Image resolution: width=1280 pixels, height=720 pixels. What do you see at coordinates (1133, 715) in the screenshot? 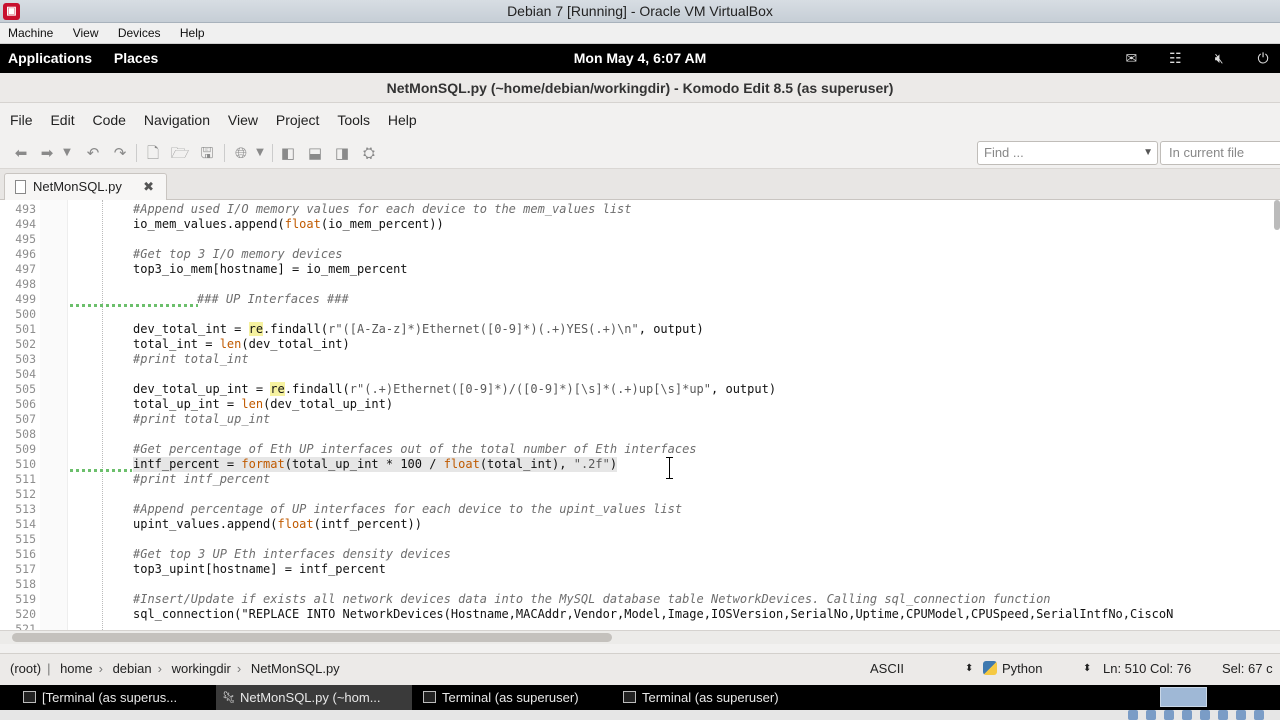
I see `vbox-hdd-icon` at bounding box center [1133, 715].